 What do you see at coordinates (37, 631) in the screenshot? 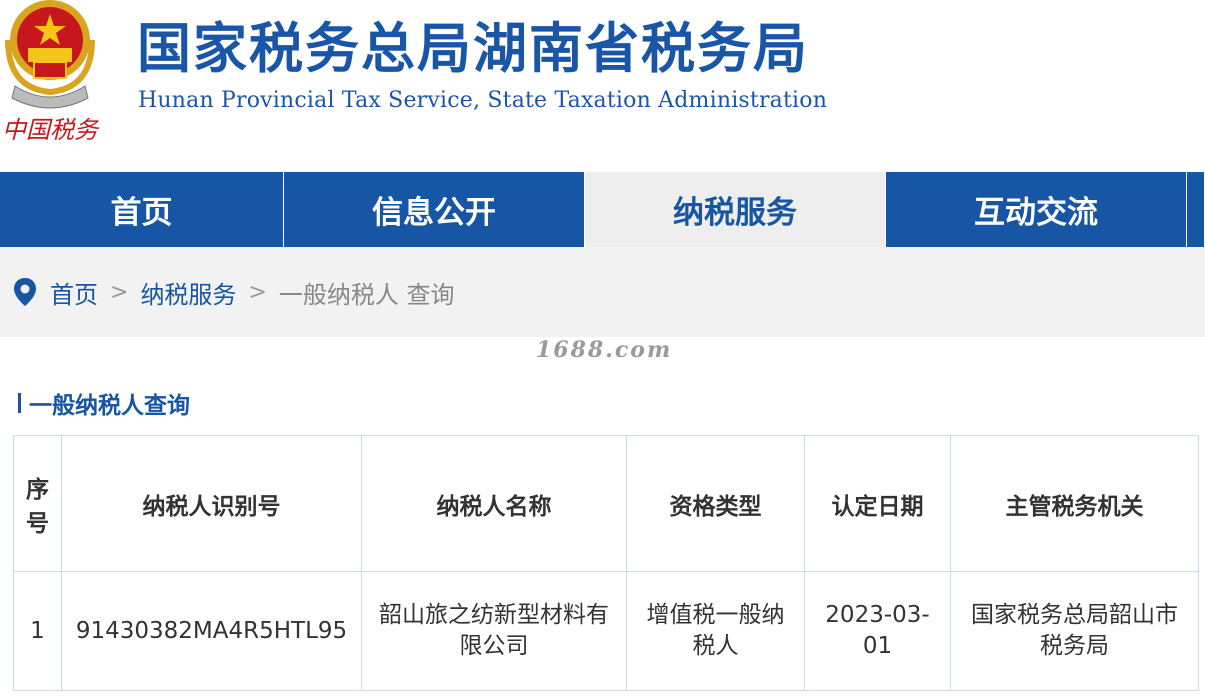
I see `cell-index: 1` at bounding box center [37, 631].